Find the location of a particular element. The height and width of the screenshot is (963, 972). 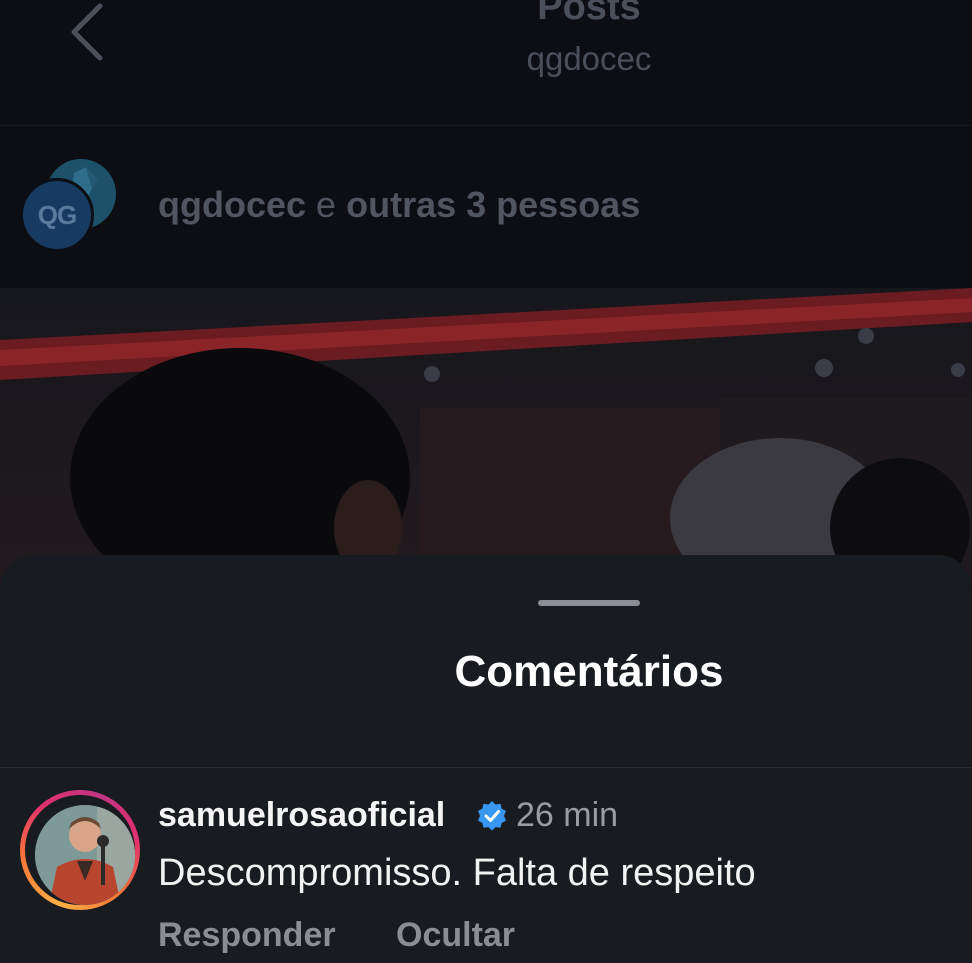

avatar is located at coordinates (85, 855).